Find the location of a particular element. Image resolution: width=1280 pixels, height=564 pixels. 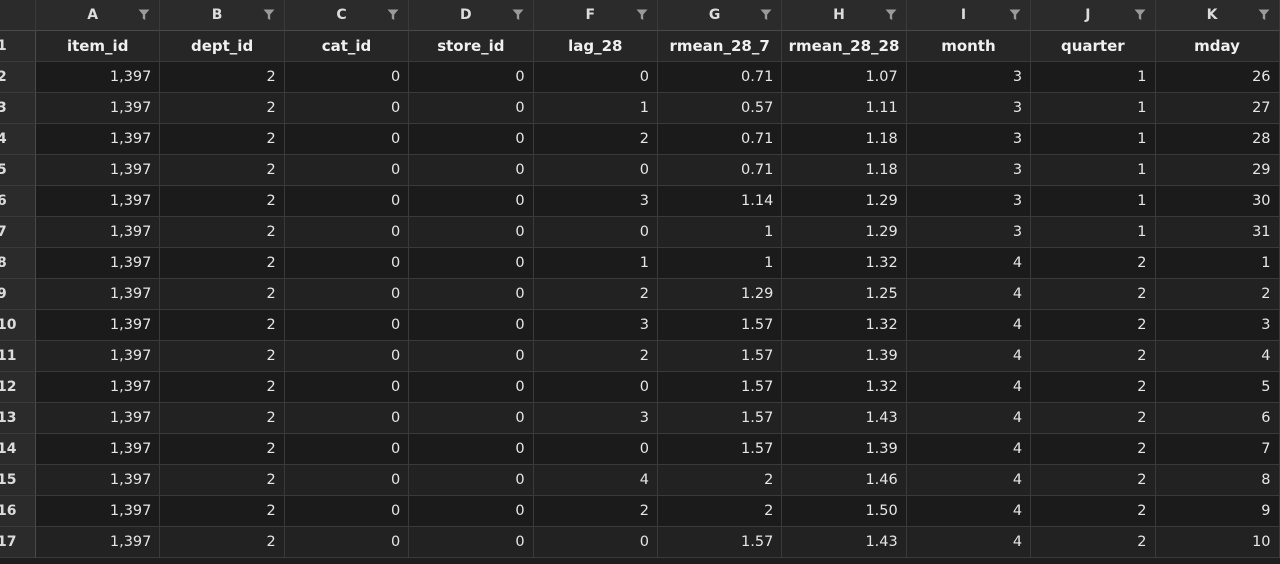

table-cell: 1.39 is located at coordinates (844, 449).